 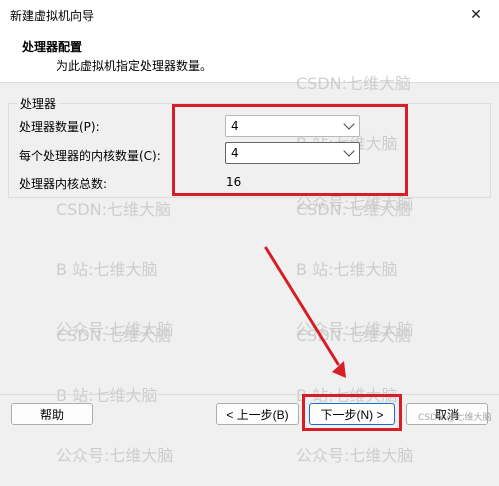 What do you see at coordinates (52, 414) in the screenshot?
I see `help-button: 帮助` at bounding box center [52, 414].